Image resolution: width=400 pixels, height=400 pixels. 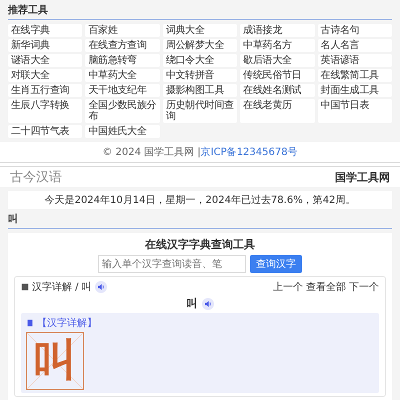 What do you see at coordinates (122, 60) in the screenshot?
I see `tool-link: 脑筋急转弯` at bounding box center [122, 60].